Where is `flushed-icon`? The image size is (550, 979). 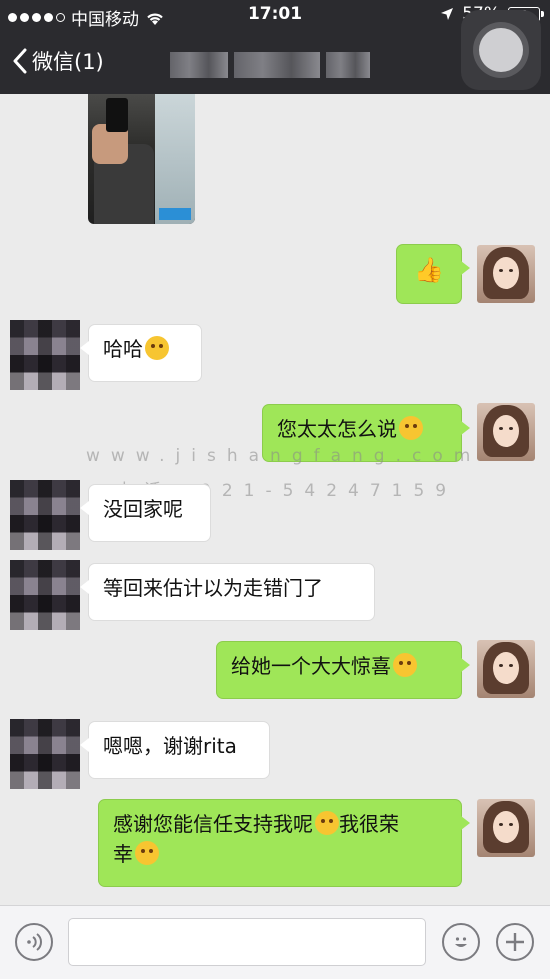
flushed-icon is located at coordinates (147, 853).